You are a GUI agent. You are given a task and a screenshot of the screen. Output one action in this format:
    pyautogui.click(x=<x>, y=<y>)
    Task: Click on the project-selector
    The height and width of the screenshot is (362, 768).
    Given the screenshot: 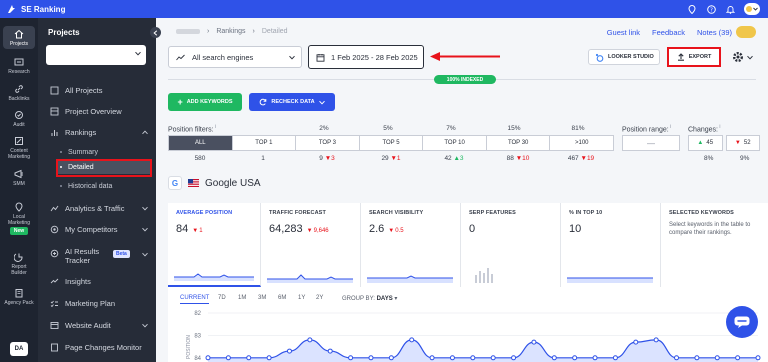 What is the action you would take?
    pyautogui.click(x=96, y=55)
    